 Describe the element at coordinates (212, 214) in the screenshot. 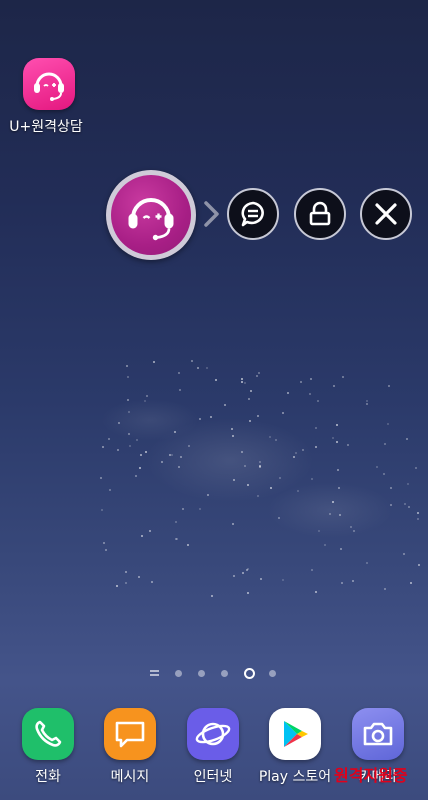

I see `chevron-right-icon` at that location.